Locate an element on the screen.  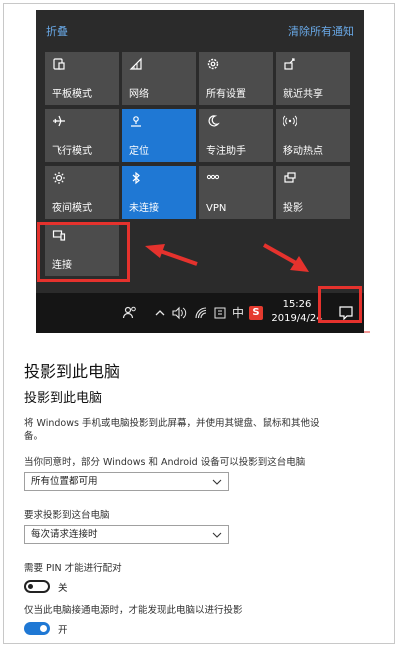
availability-label: 当你同意时，部分 Windows 和 Android 设备可以投影到这台电脑 is located at coordinates (165, 462).